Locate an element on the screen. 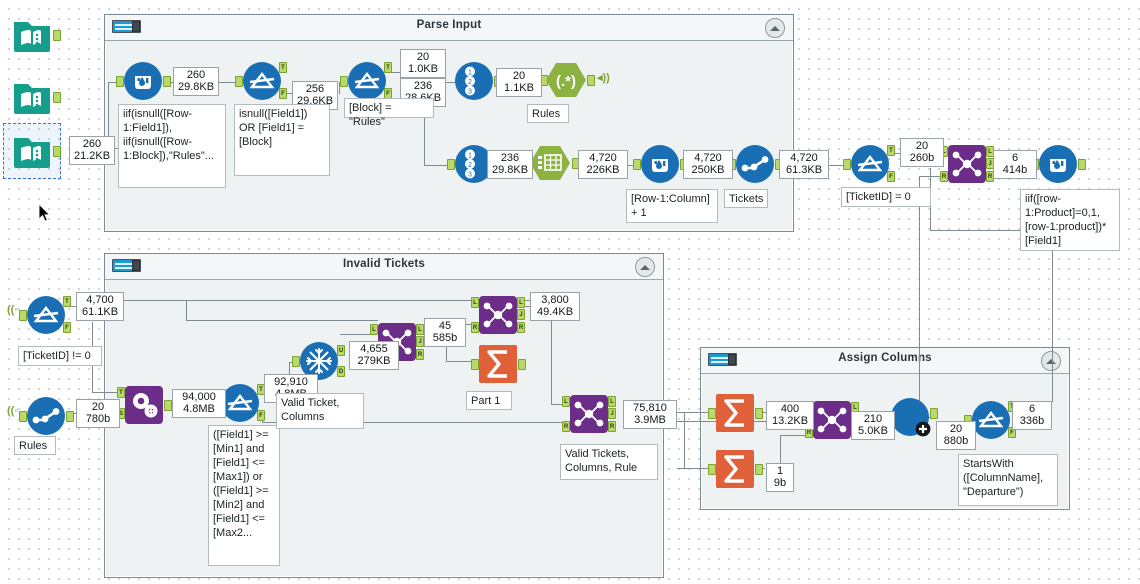 The image size is (1140, 584). record-count-bubble: 4,720 250KB is located at coordinates (708, 164).